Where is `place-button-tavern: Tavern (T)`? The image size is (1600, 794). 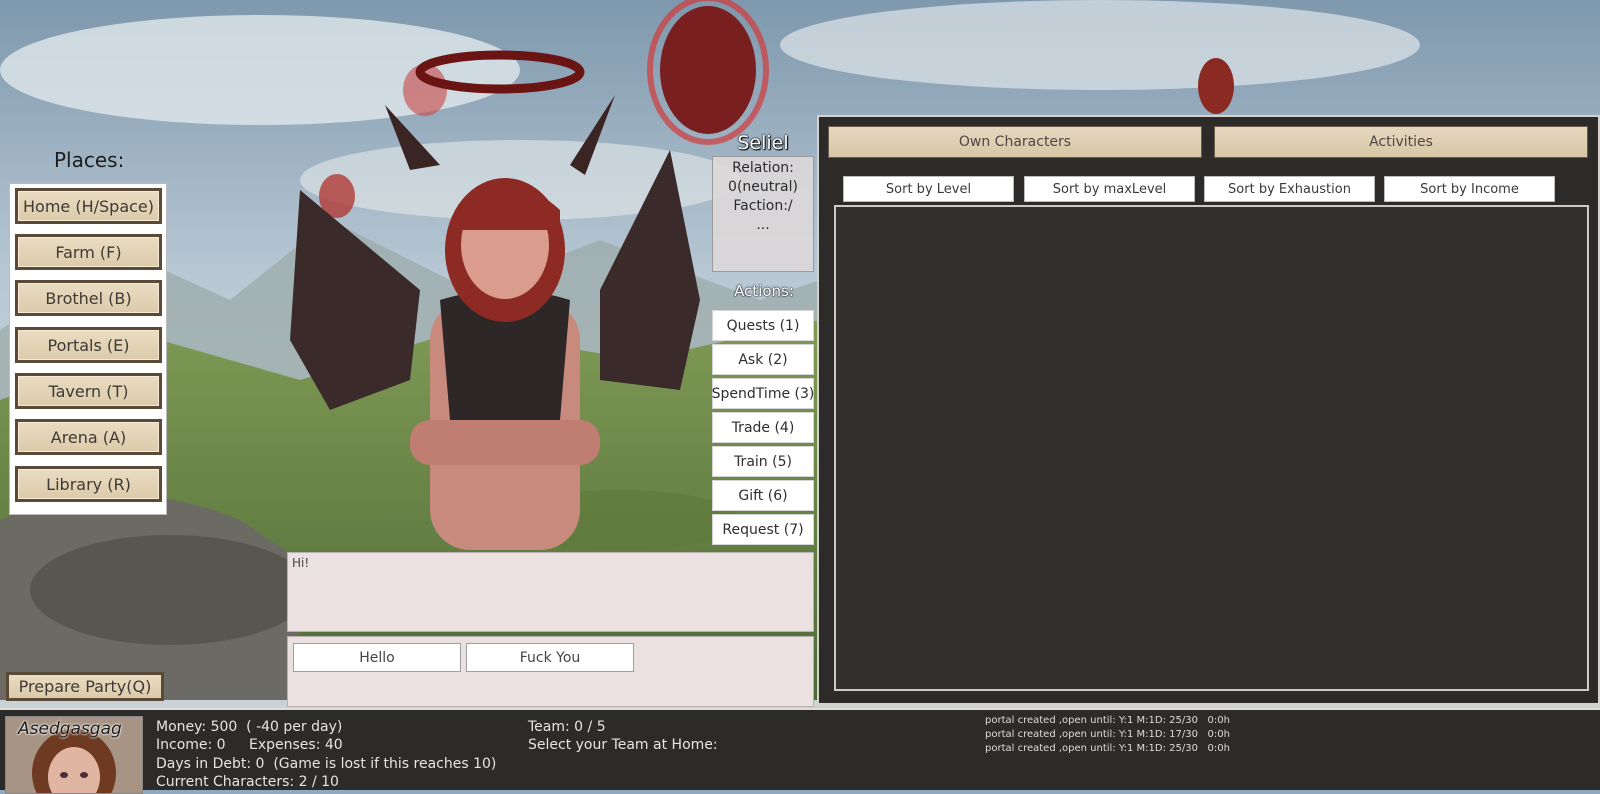
place-button-tavern: Tavern (T) is located at coordinates (88, 391).